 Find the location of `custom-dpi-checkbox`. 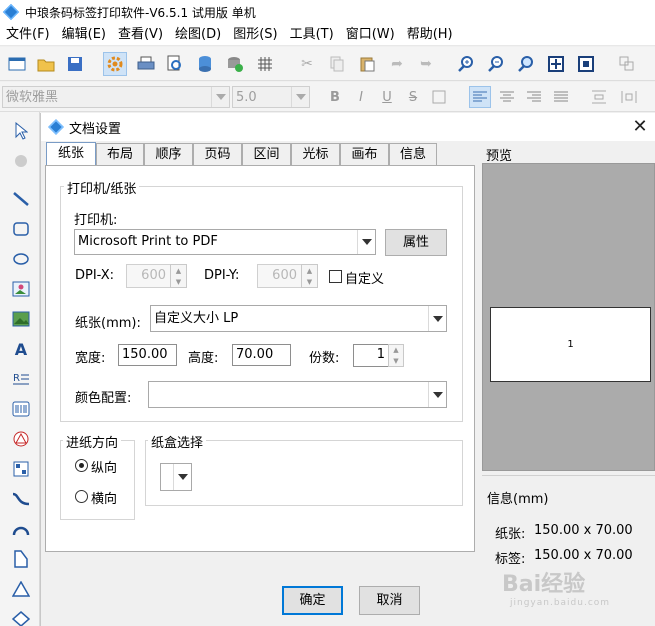

custom-dpi-checkbox is located at coordinates (335, 276).